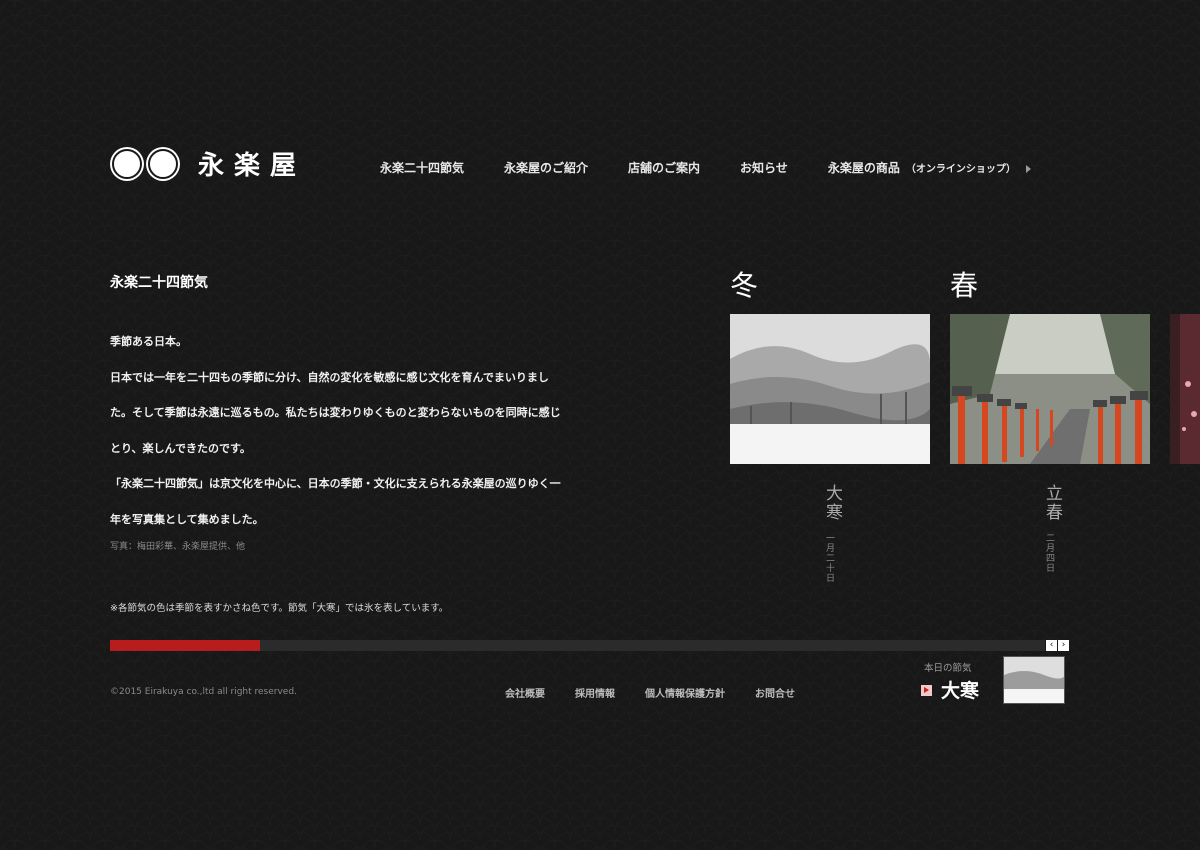 This screenshot has height=850, width=1200. Describe the element at coordinates (525, 692) in the screenshot. I see `footer-link-company: 会社概要` at that location.